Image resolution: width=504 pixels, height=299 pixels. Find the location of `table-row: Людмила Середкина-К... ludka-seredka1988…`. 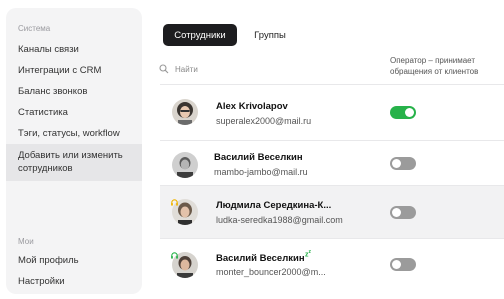

table-row: Людмила Середкина-К... ludka-seredka1988… is located at coordinates (332, 212).